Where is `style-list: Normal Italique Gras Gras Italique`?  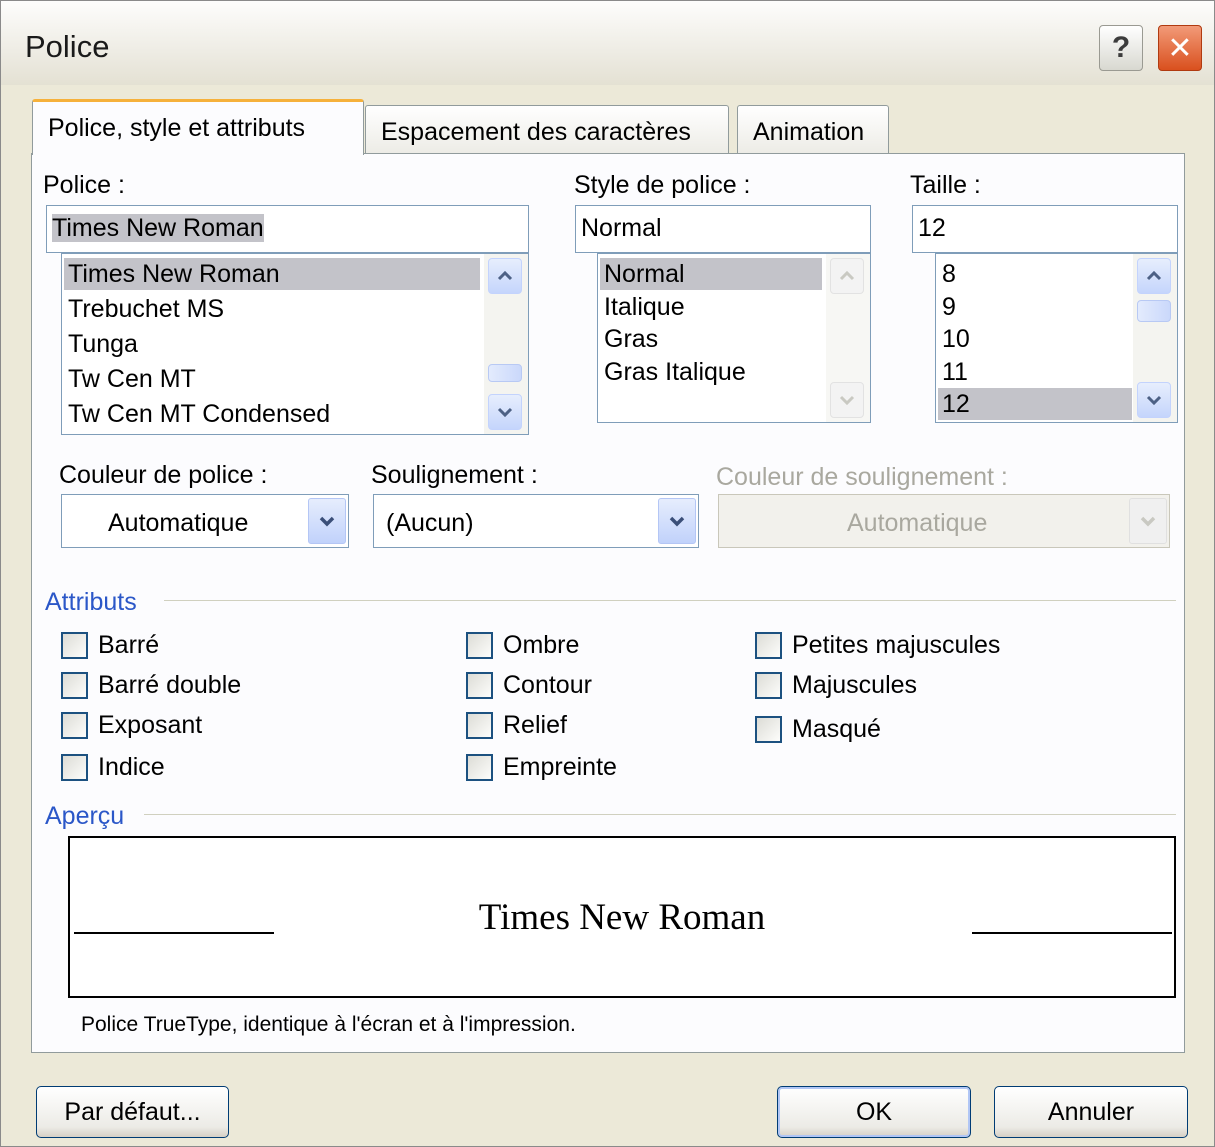 style-list: Normal Italique Gras Gras Italique is located at coordinates (734, 338).